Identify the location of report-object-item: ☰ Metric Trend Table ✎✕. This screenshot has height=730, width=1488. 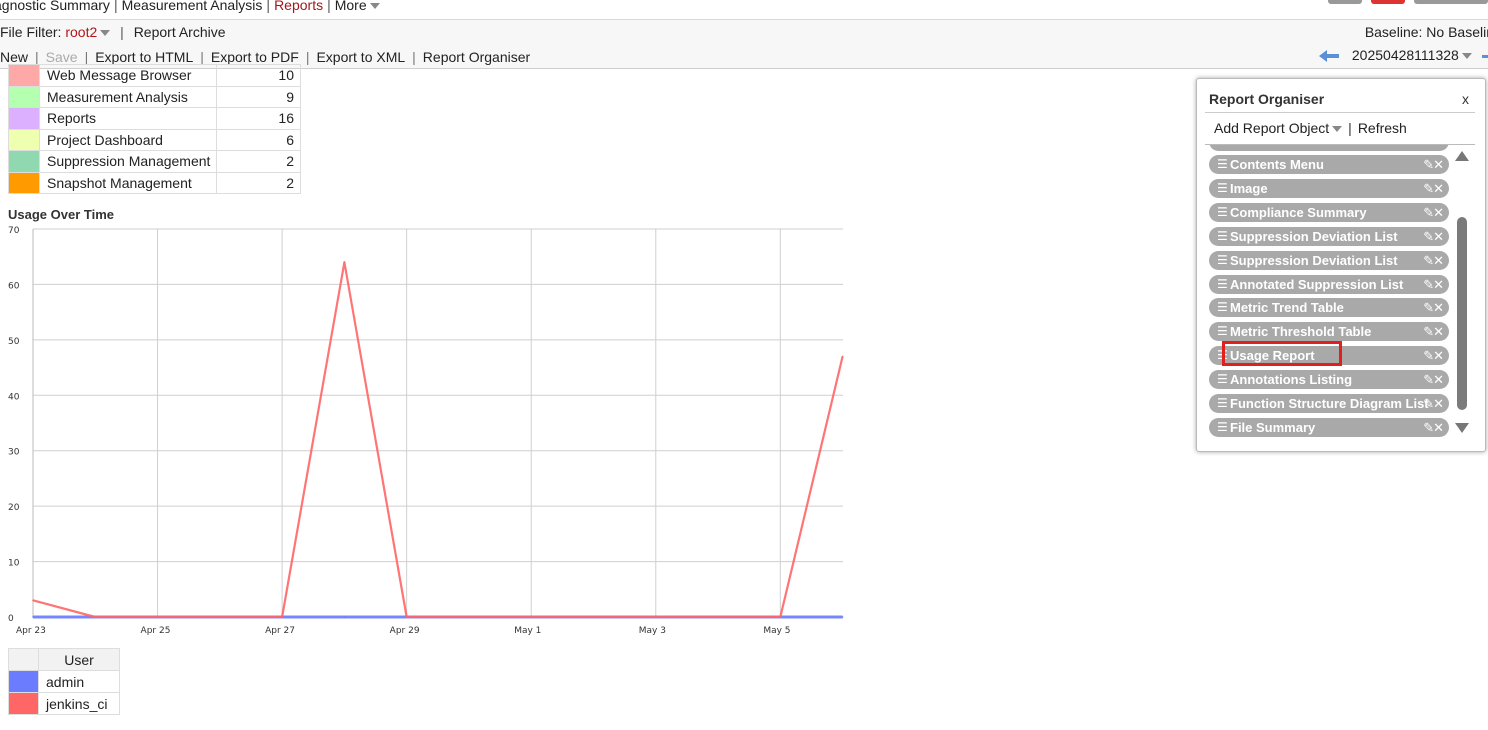
(1329, 308).